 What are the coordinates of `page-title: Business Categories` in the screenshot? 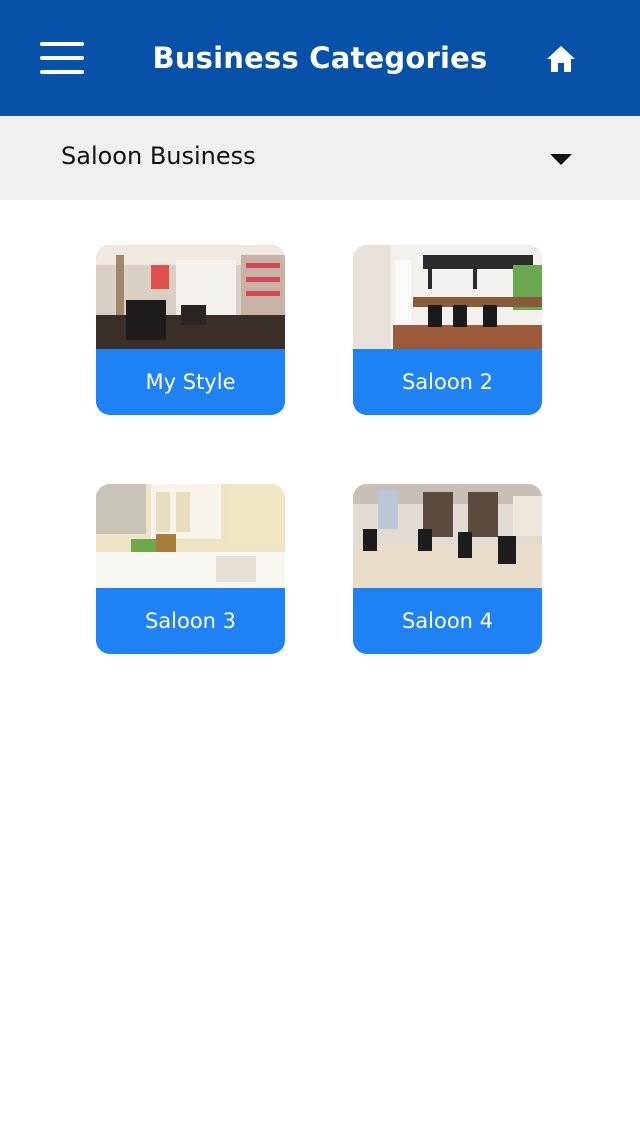 It's located at (320, 58).